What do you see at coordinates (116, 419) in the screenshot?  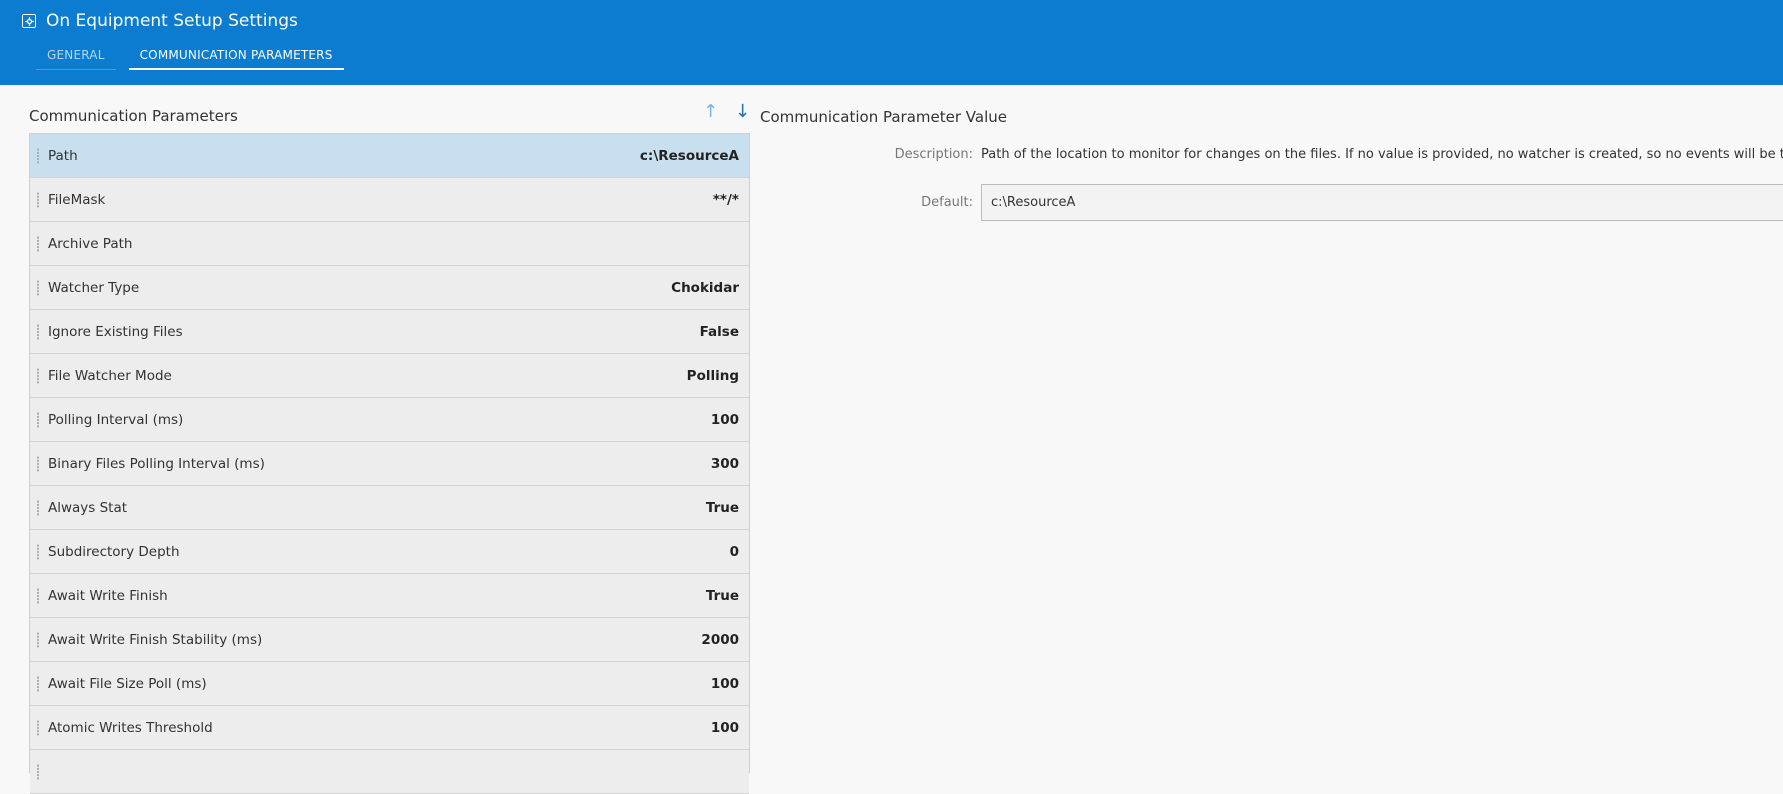 I see `row-label: Polling Interval (ms)` at bounding box center [116, 419].